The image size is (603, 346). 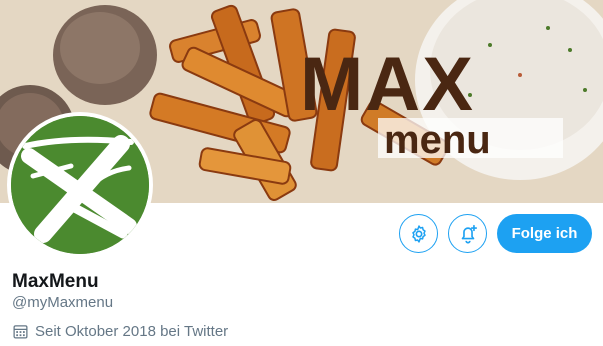 I want to click on following-button: Folge ich, so click(x=544, y=233).